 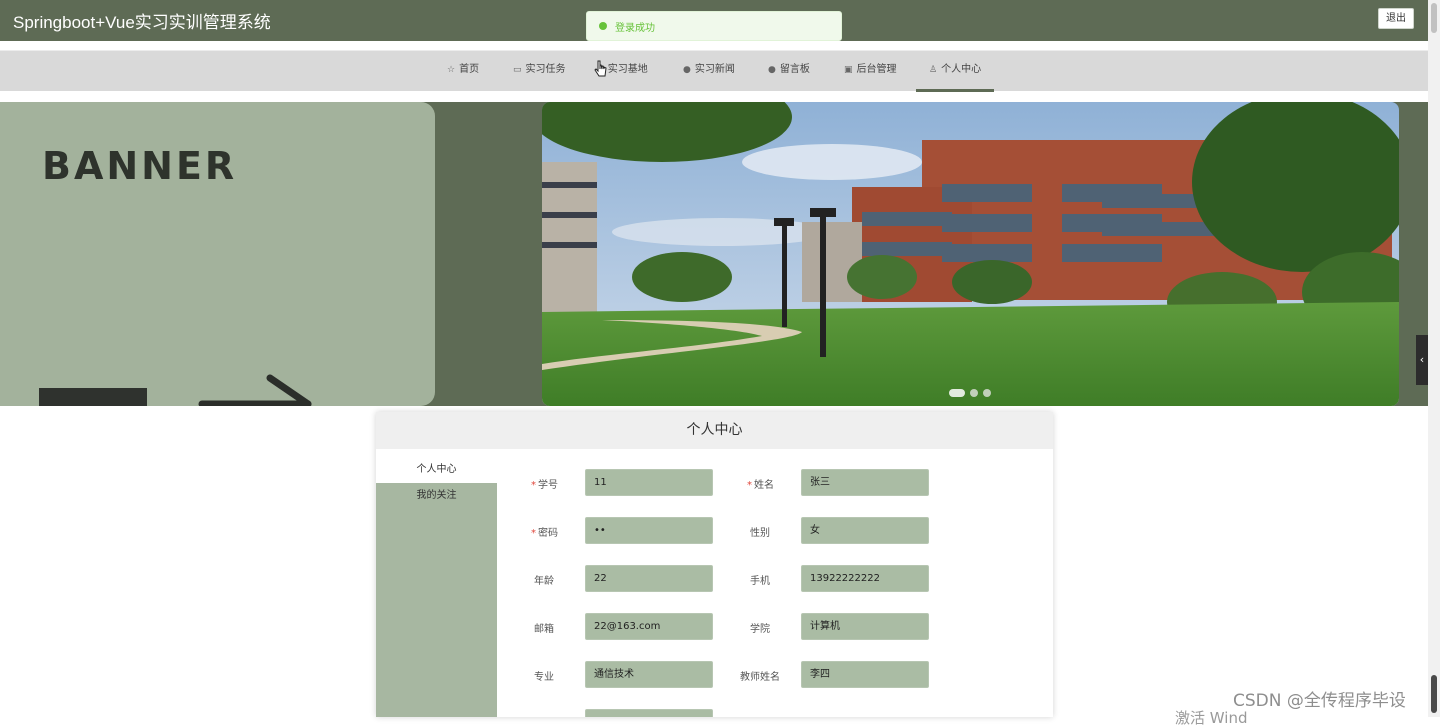 What do you see at coordinates (255, 390) in the screenshot?
I see `arrow-right-icon` at bounding box center [255, 390].